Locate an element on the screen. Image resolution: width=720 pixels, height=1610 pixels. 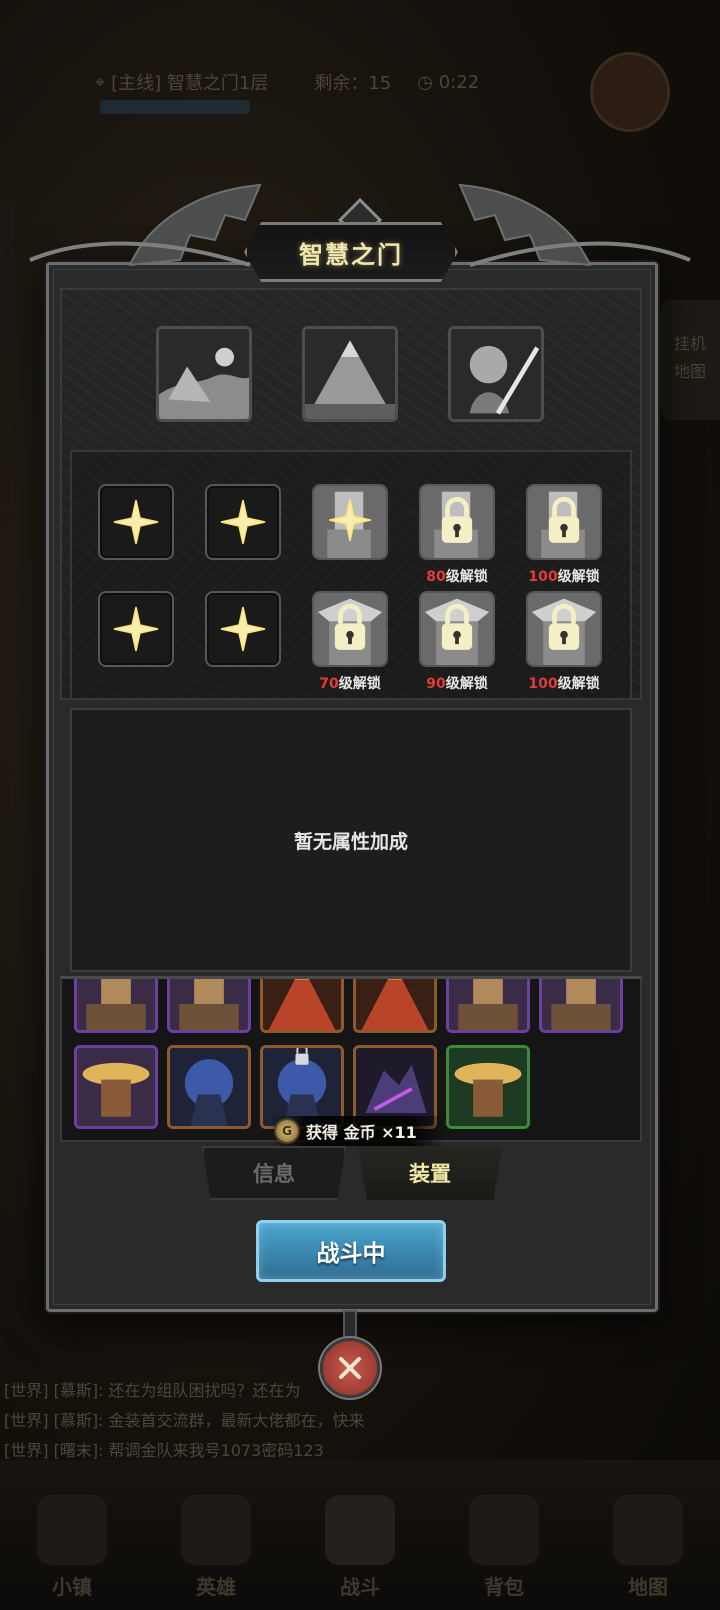
reward-toast: G 获得 金币 ×11 is located at coordinates (358, 1131).